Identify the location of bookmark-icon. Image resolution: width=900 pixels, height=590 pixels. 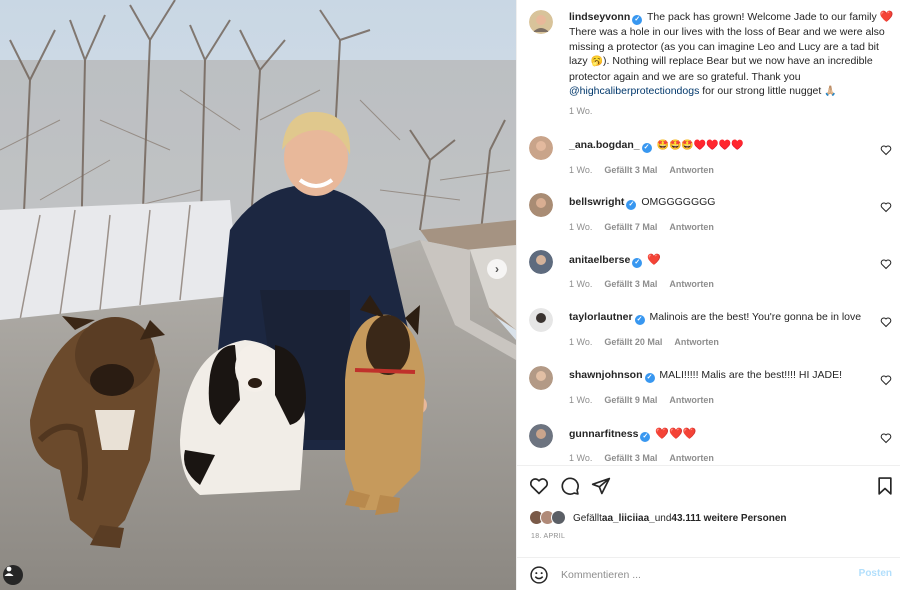
(885, 486).